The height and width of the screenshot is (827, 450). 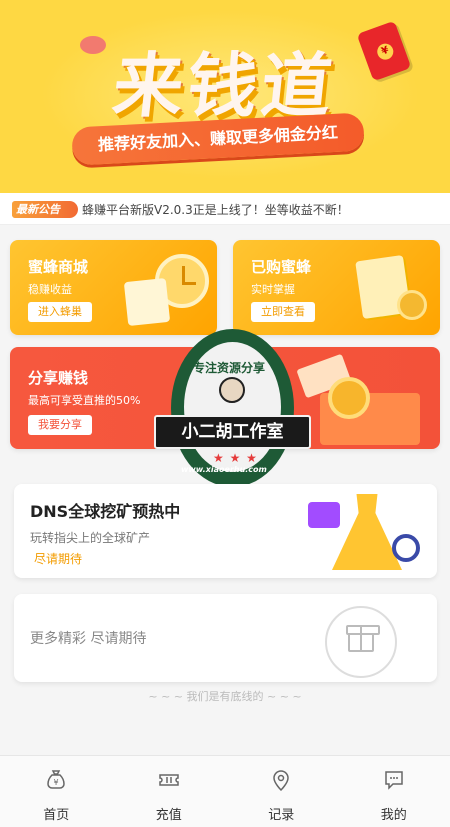 What do you see at coordinates (225, 531) in the screenshot?
I see `dns-mining-card: DNS全球挖矿预热中 玩转指尖上的全球矿产 尽请期待` at bounding box center [225, 531].